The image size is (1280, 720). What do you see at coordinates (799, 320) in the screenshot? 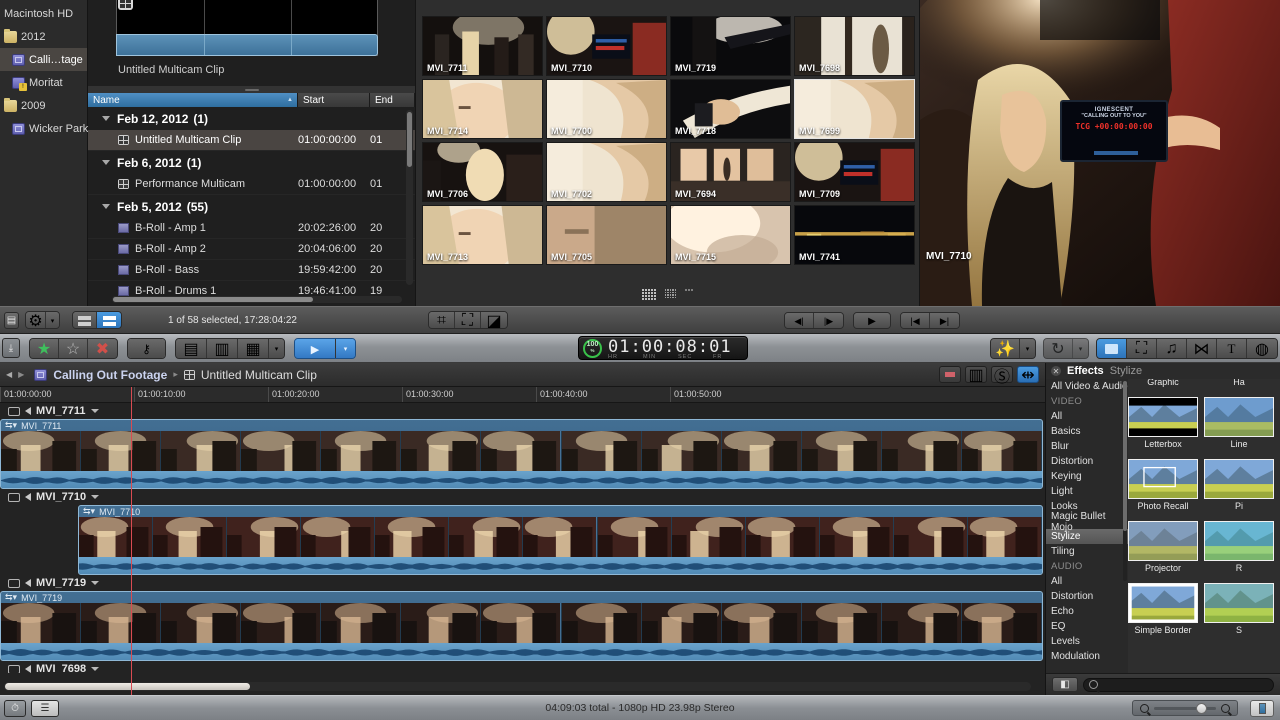
I see `step-back-icon: ◀|` at bounding box center [799, 320].